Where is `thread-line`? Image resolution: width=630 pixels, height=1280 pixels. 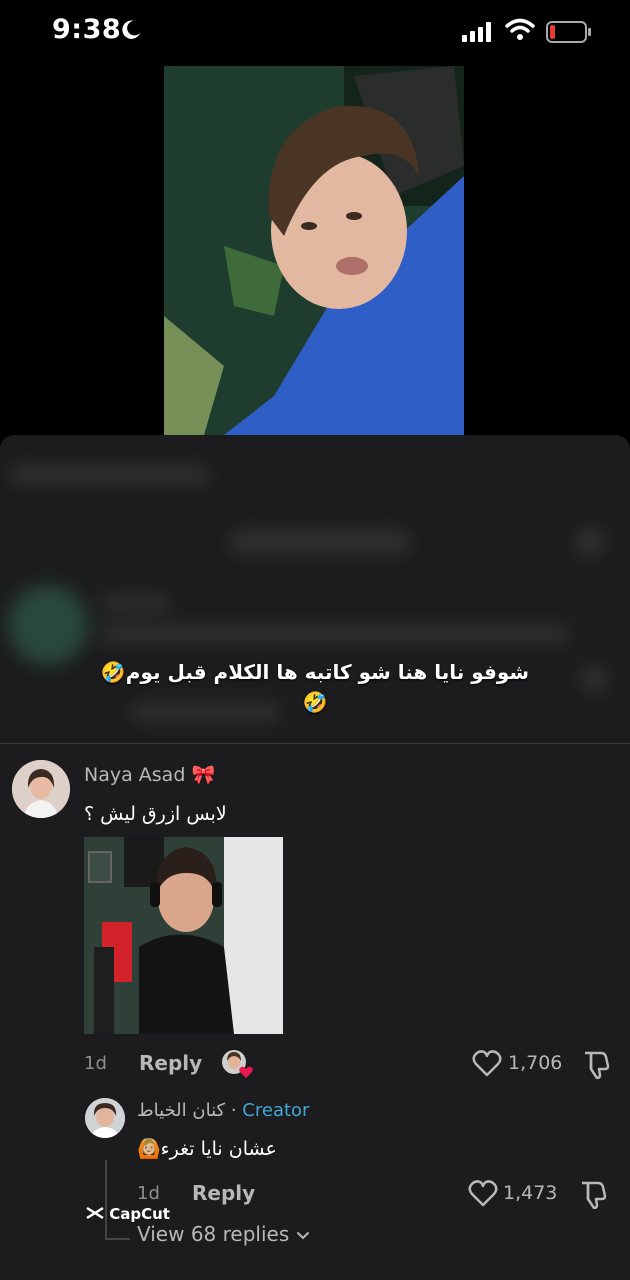
thread-line is located at coordinates (106, 1200).